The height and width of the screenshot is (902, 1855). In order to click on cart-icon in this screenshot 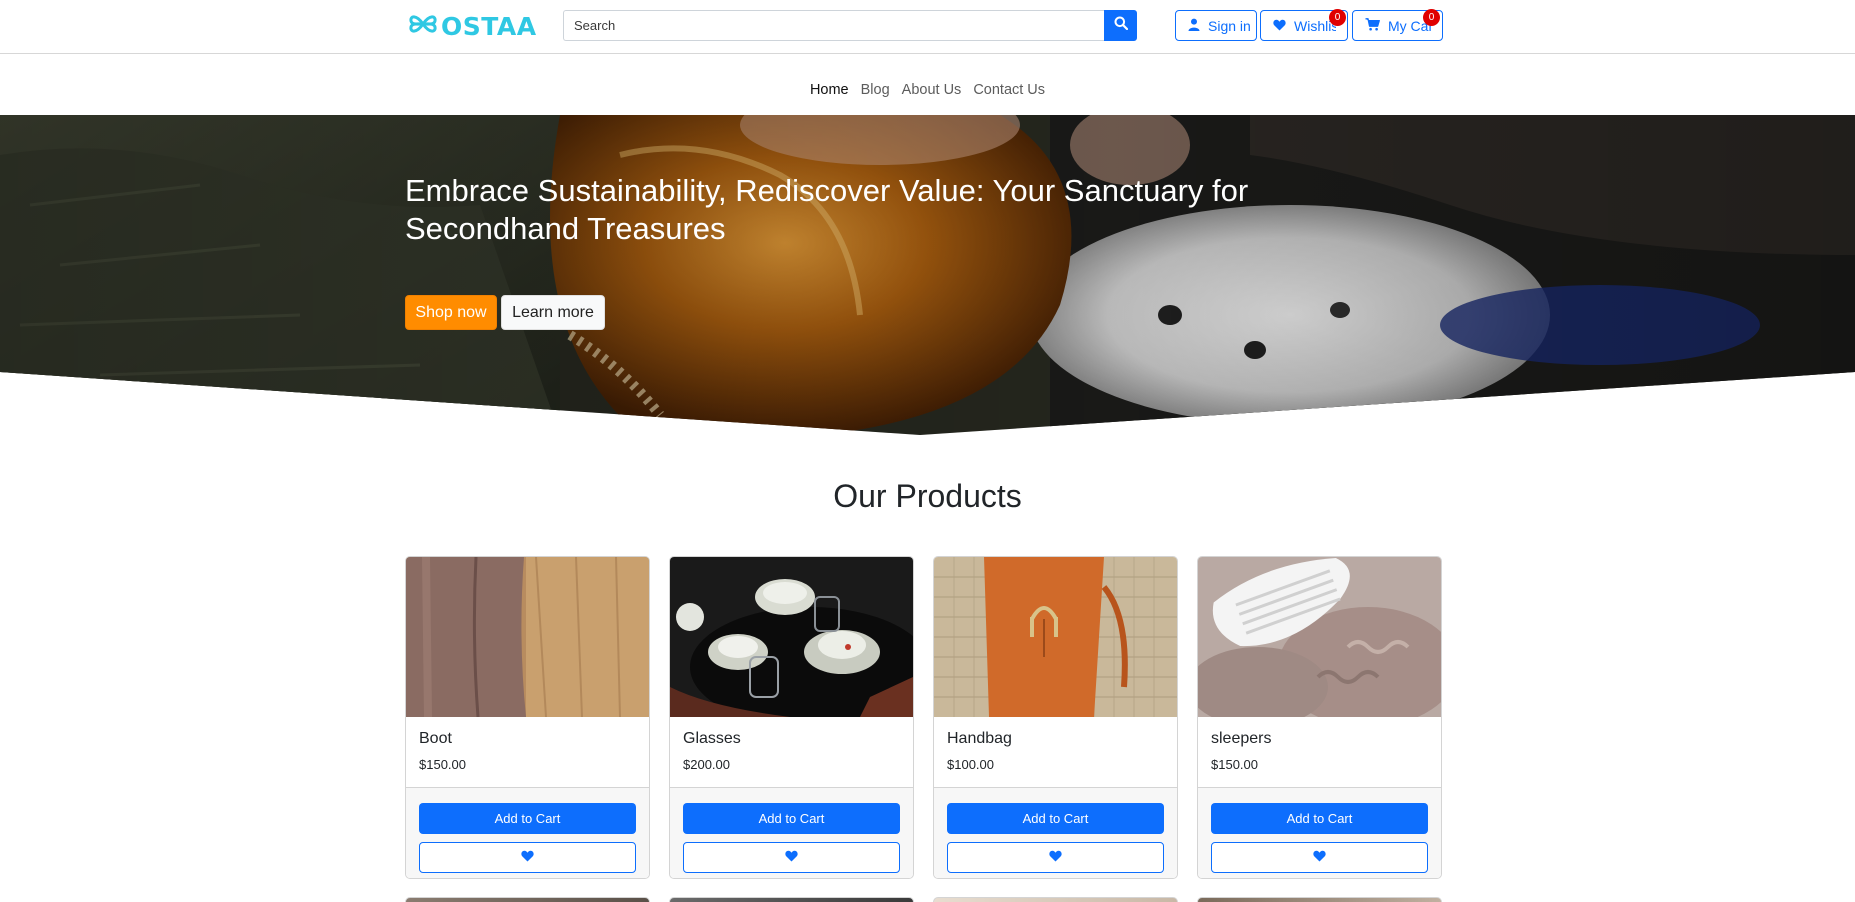, I will do `click(1372, 25)`.